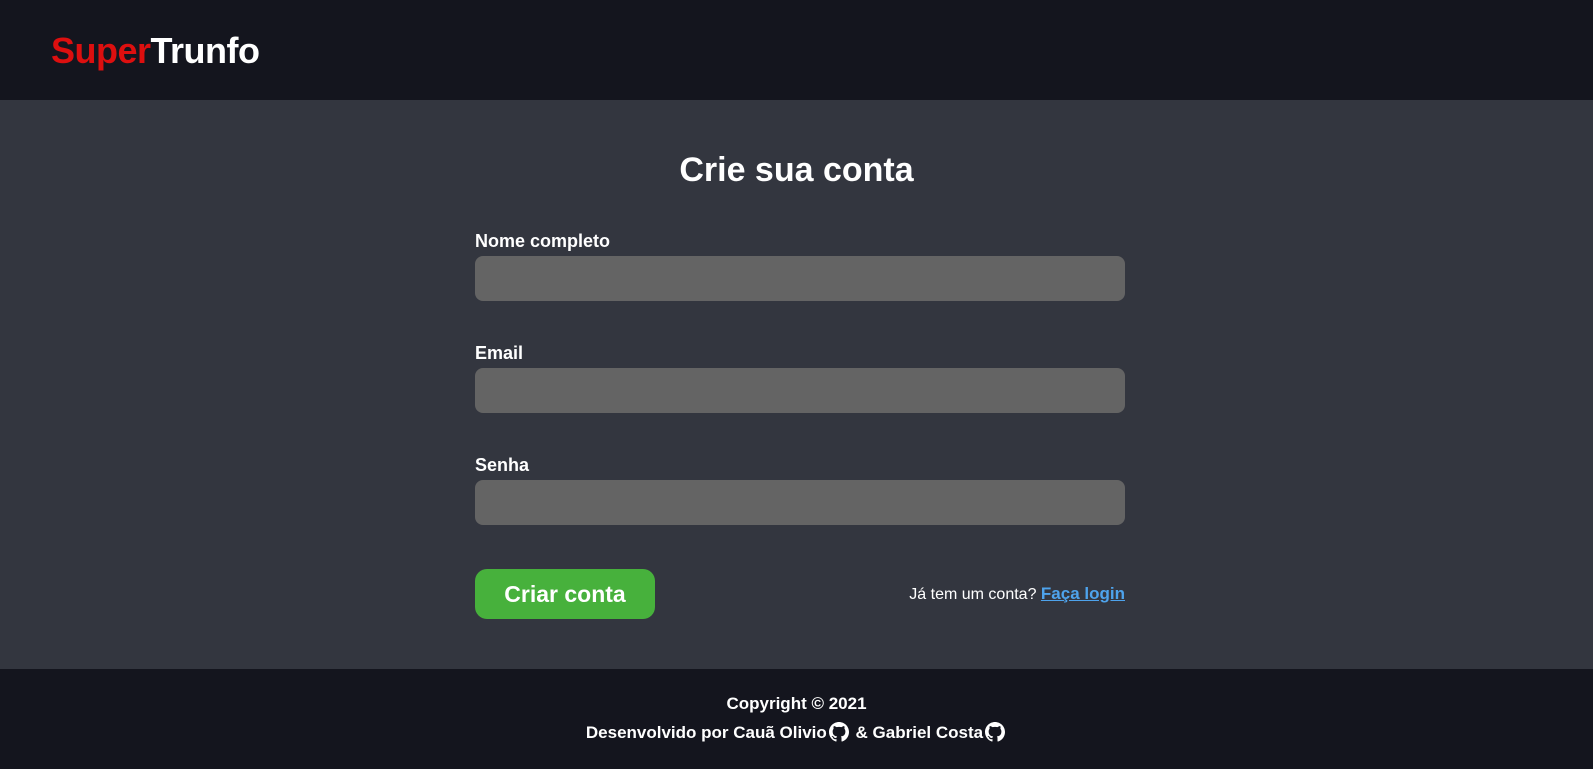 The width and height of the screenshot is (1593, 769). I want to click on password-label: Senha, so click(502, 465).